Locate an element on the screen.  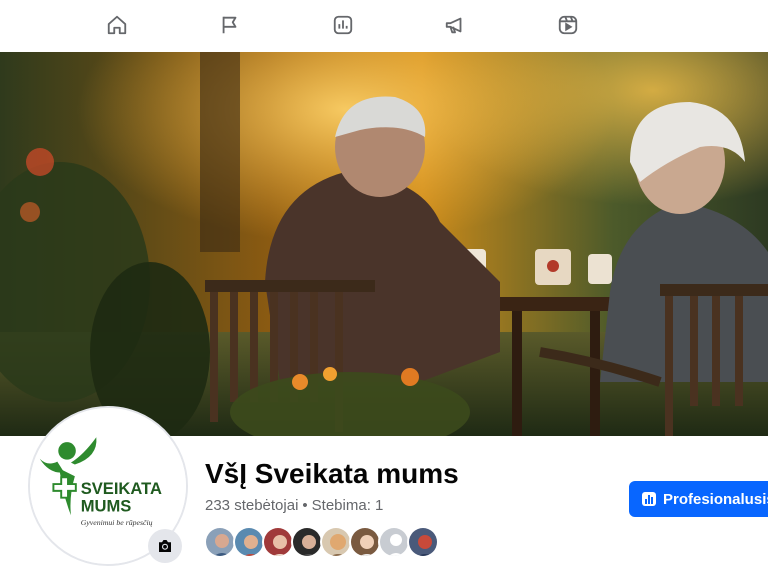
home-icon is located at coordinates (117, 25).